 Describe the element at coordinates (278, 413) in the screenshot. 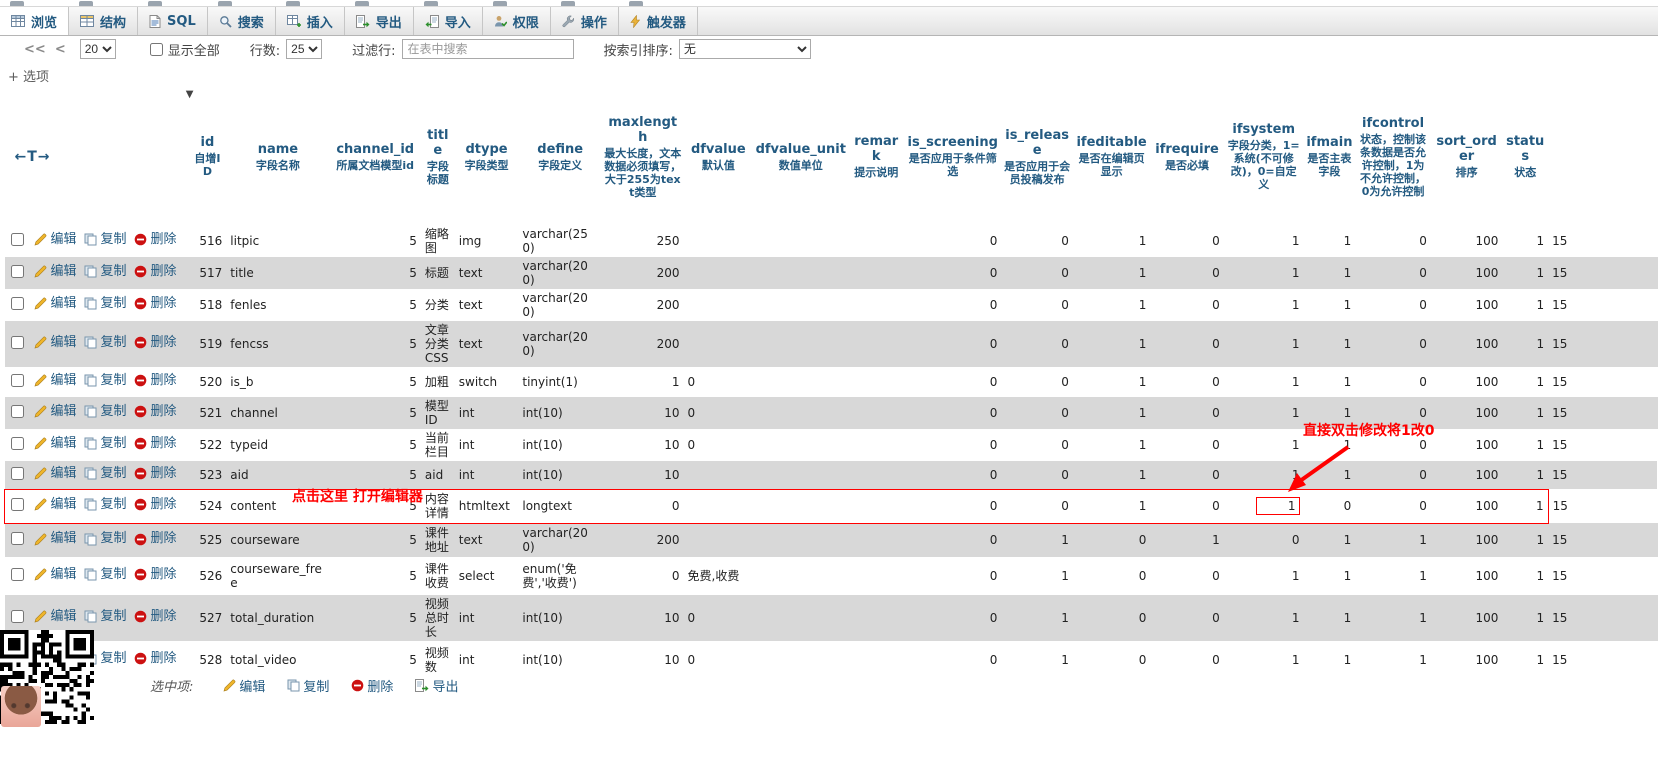

I see `cell-name: channel` at that location.